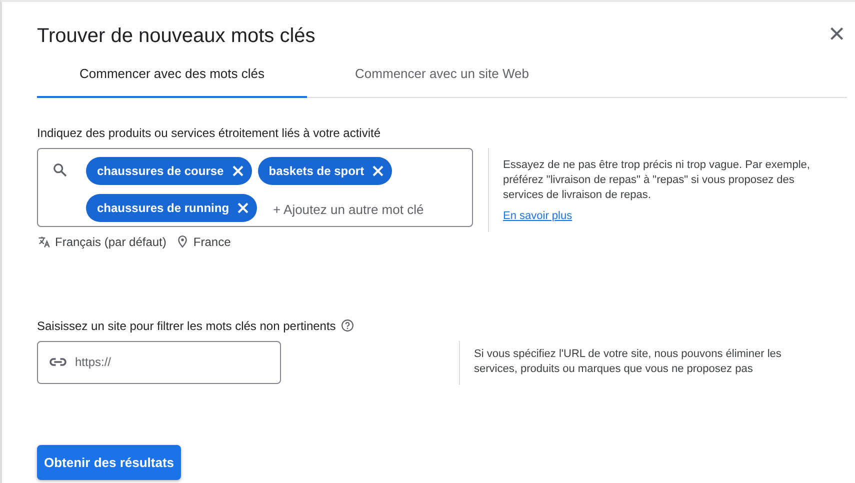 Image resolution: width=855 pixels, height=483 pixels. Describe the element at coordinates (58, 361) in the screenshot. I see `link-icon` at that location.